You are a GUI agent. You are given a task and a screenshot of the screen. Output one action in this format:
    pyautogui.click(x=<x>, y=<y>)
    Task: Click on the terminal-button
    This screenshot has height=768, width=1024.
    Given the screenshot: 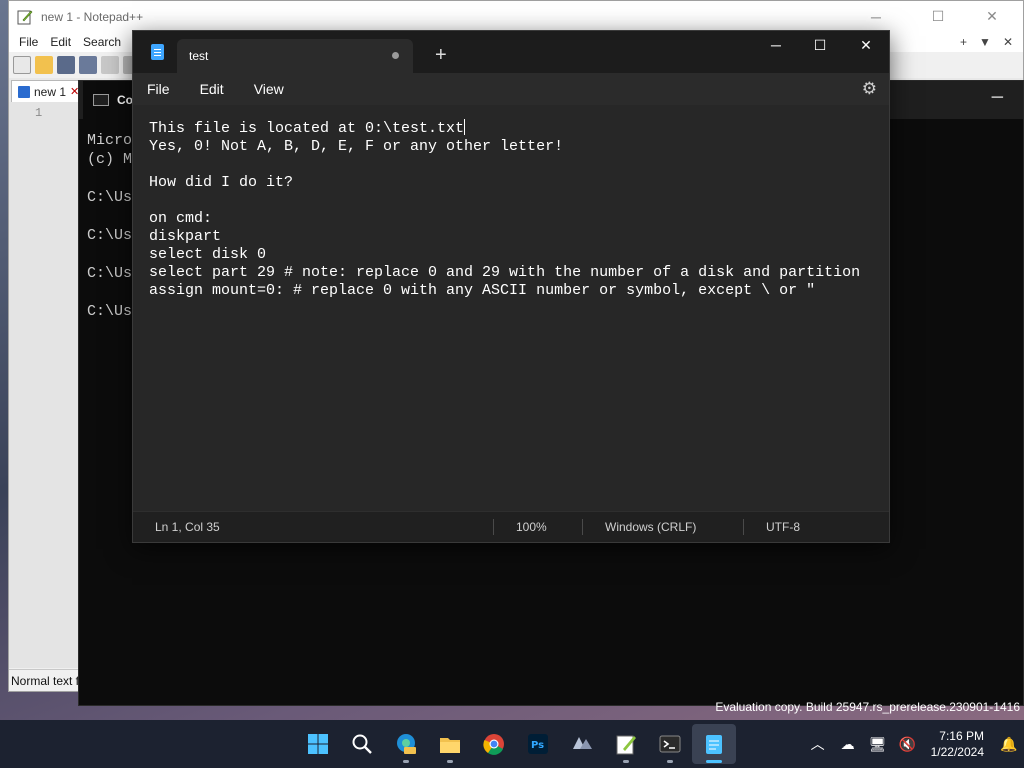 What is the action you would take?
    pyautogui.click(x=670, y=744)
    